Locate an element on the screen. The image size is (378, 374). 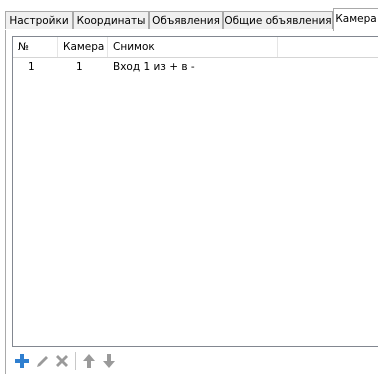
tab-settings: Настройки is located at coordinates (39, 20).